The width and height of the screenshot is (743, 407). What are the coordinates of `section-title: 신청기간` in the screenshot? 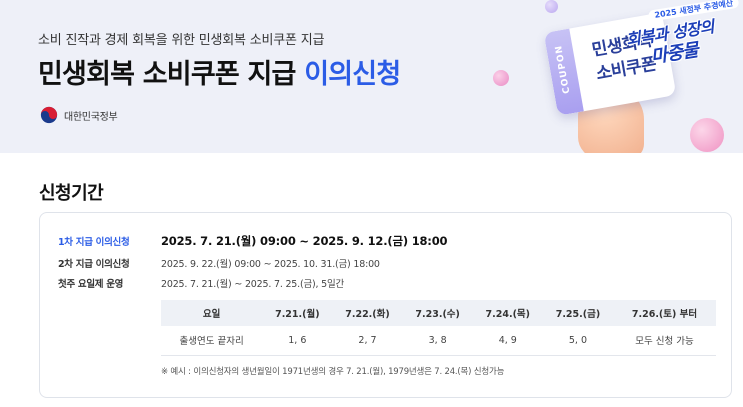 It's located at (71, 193).